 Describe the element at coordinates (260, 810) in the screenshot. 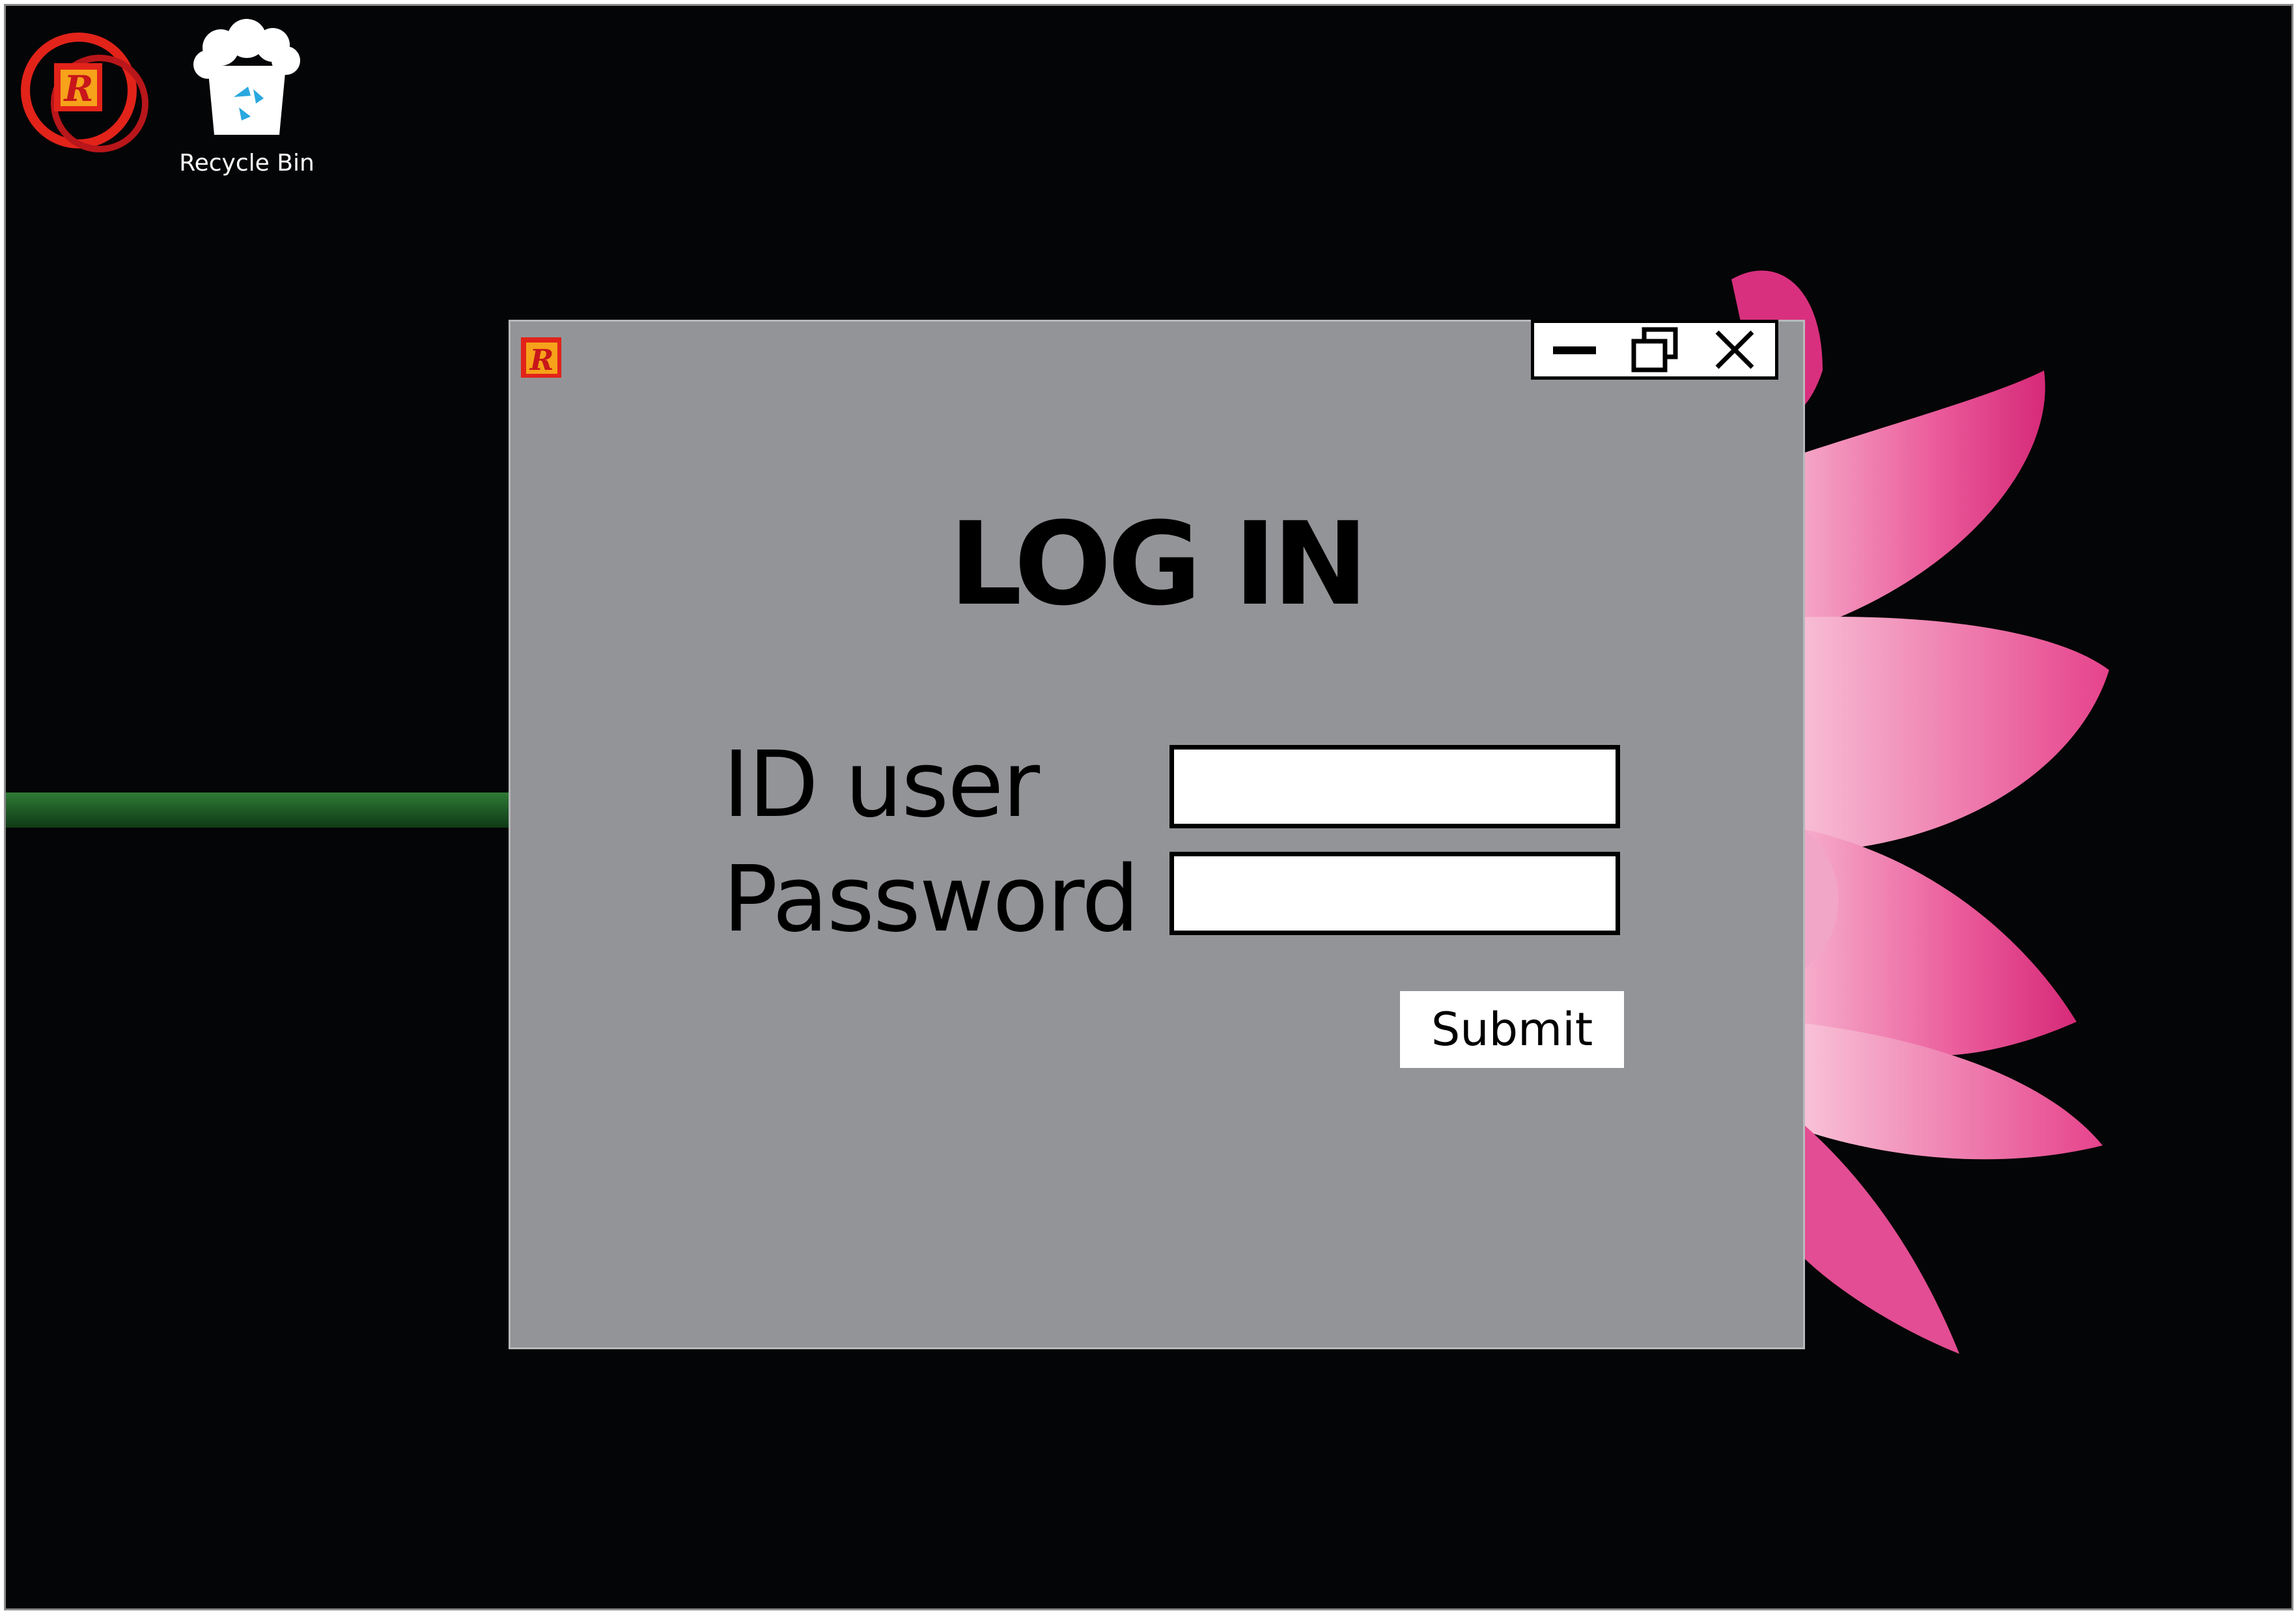

I see `stem` at that location.